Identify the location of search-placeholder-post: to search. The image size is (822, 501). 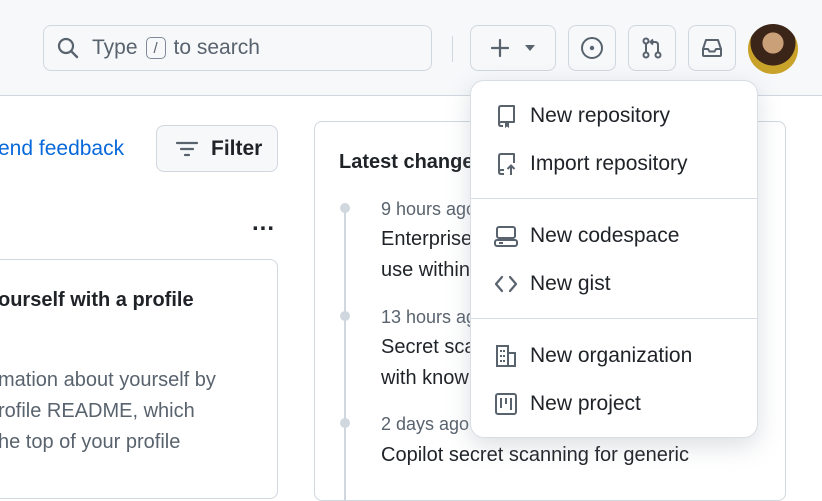
(216, 47).